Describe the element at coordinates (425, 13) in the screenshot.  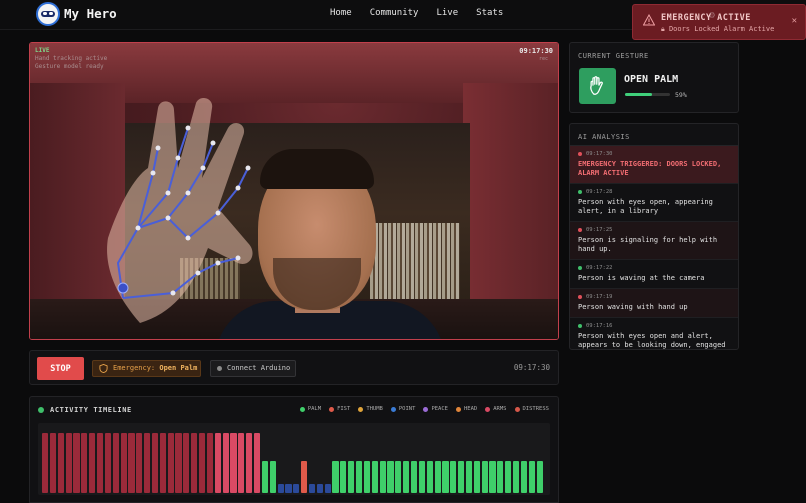
I see `main-nav: Home Community Live Stats` at that location.